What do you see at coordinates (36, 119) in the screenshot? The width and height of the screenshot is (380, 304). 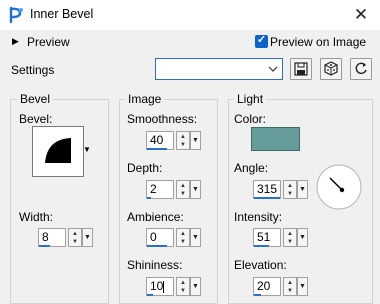 I see `bevel-label: Bevel:` at bounding box center [36, 119].